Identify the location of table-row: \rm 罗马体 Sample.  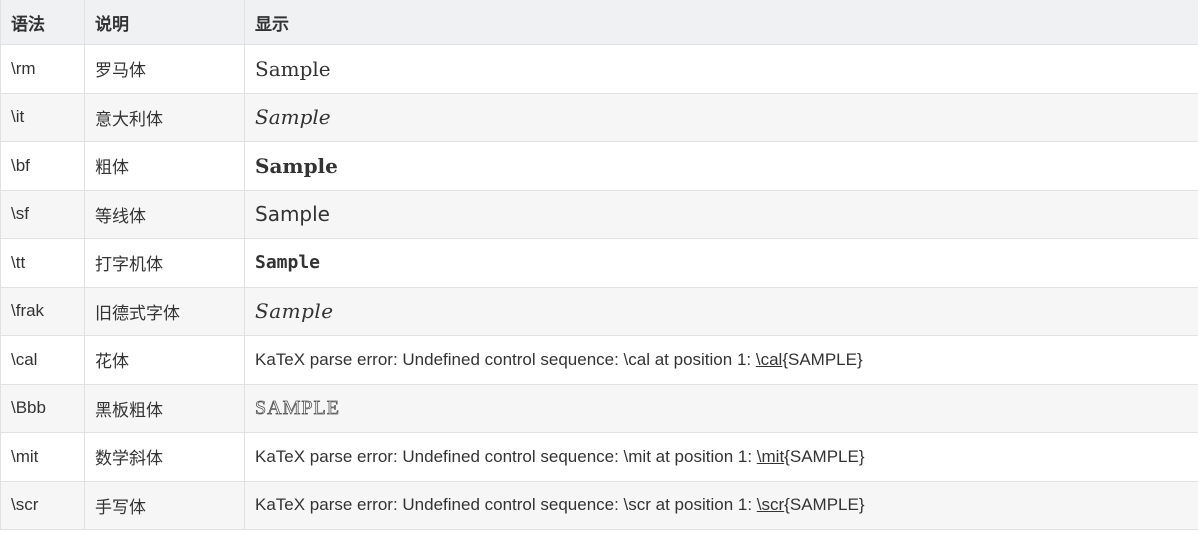
(599, 69).